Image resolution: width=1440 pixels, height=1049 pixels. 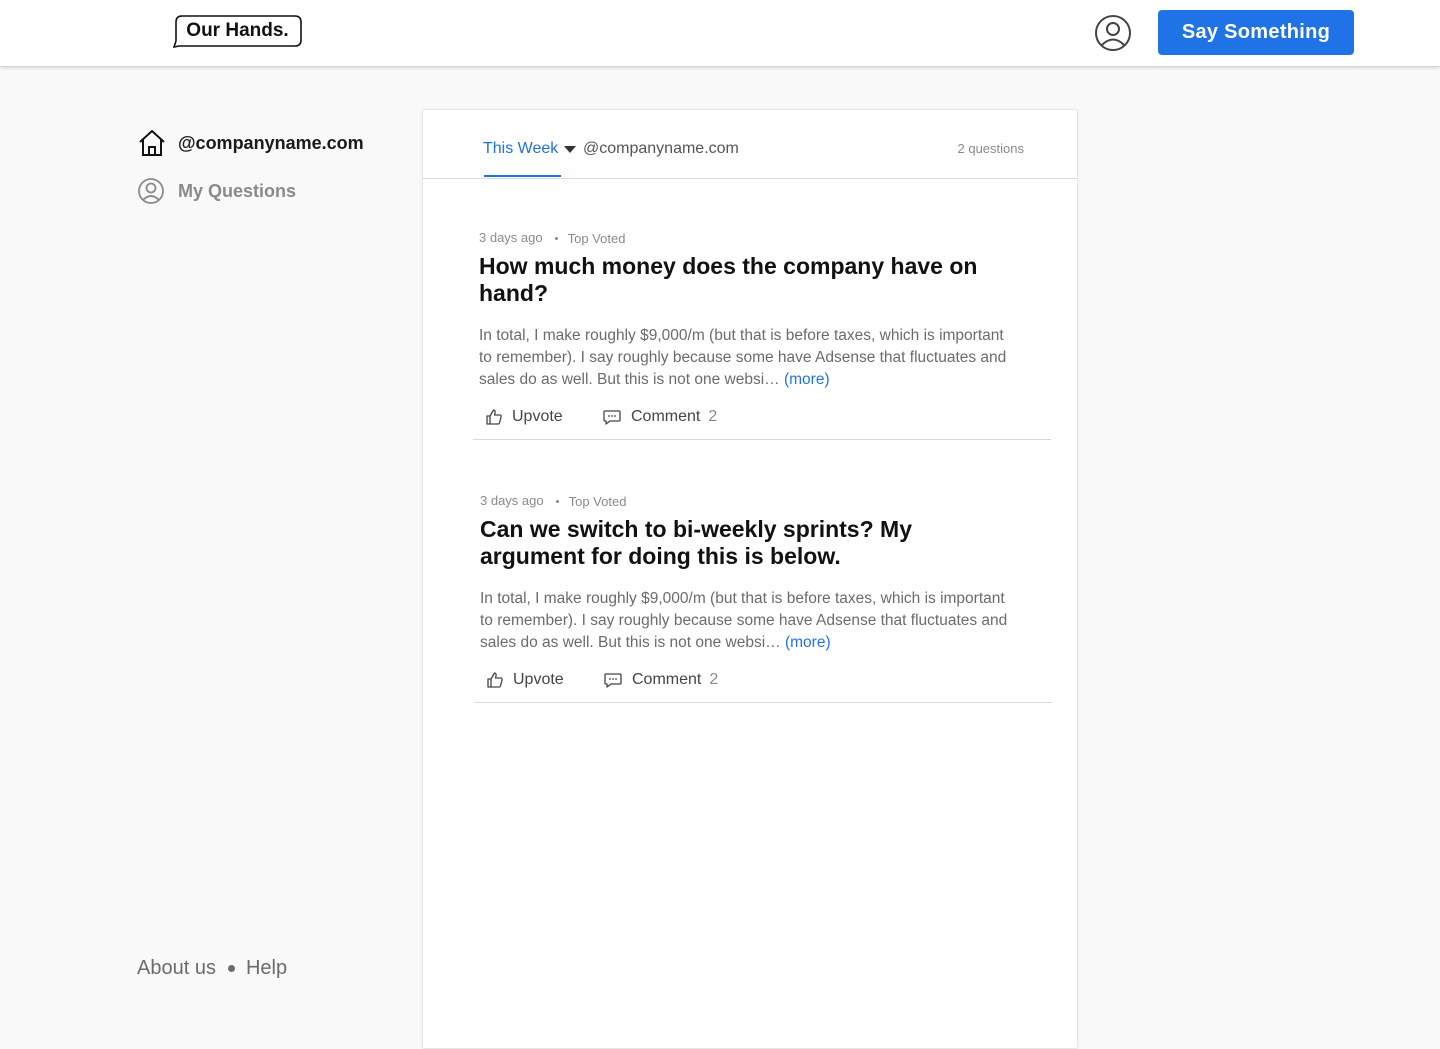 I want to click on footer-links: About us Help, so click(x=212, y=968).